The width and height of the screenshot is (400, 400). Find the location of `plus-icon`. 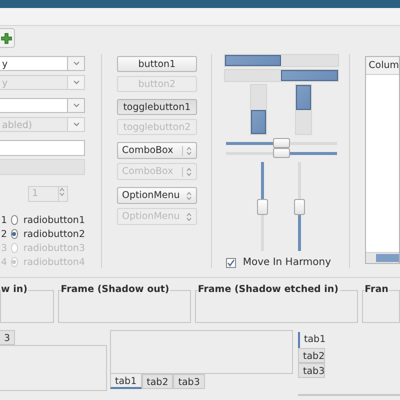

plus-icon is located at coordinates (6, 38).